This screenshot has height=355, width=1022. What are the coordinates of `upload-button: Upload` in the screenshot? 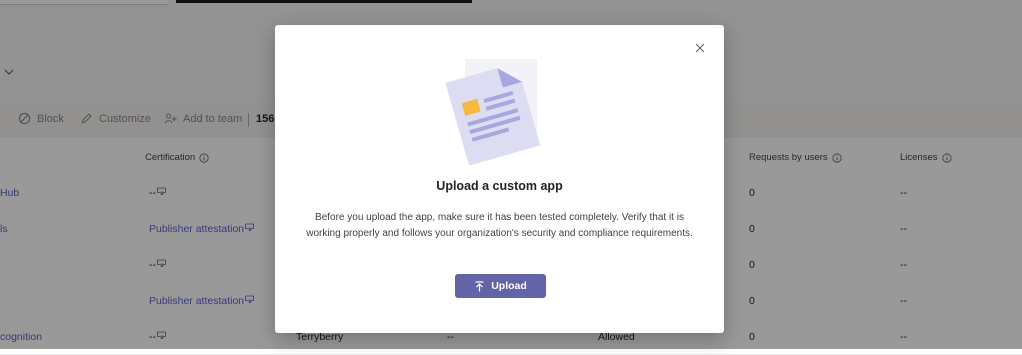 It's located at (500, 286).